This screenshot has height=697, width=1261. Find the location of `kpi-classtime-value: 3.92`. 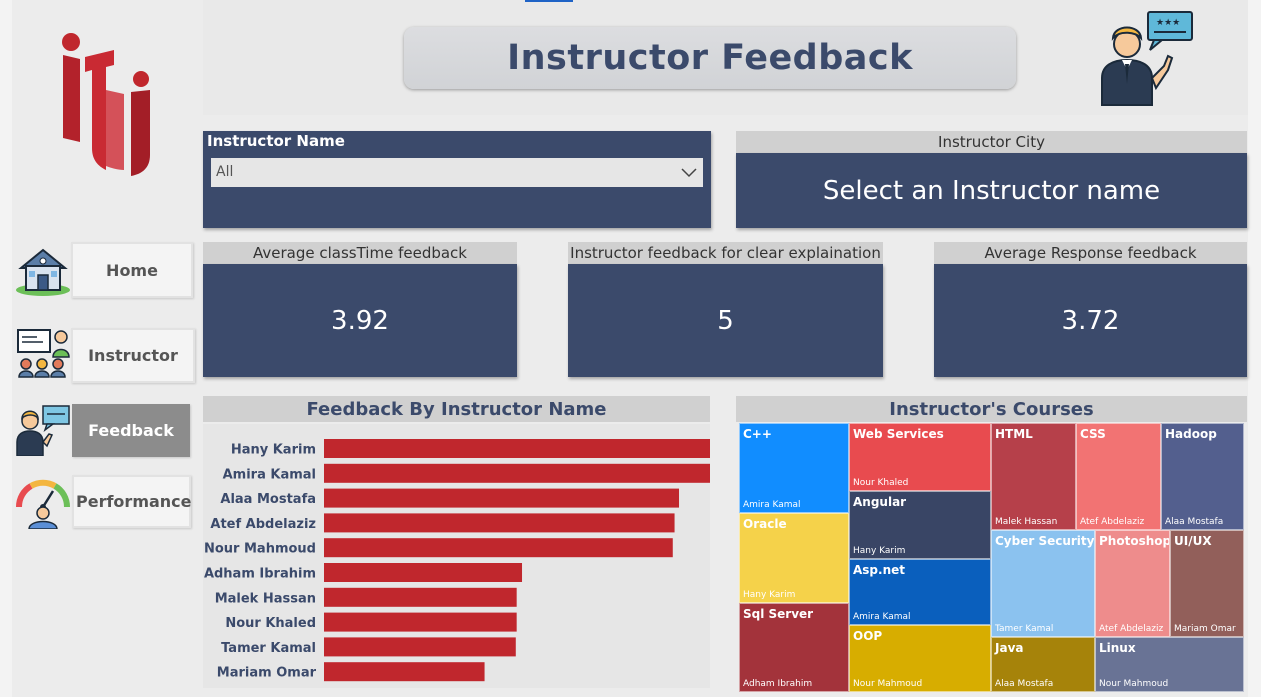

kpi-classtime-value: 3.92 is located at coordinates (360, 320).